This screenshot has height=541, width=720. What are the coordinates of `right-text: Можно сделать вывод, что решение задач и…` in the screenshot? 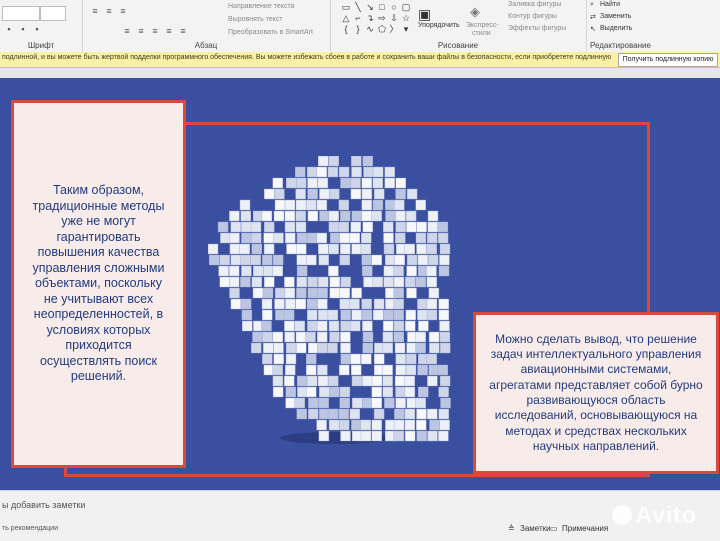 It's located at (596, 392).